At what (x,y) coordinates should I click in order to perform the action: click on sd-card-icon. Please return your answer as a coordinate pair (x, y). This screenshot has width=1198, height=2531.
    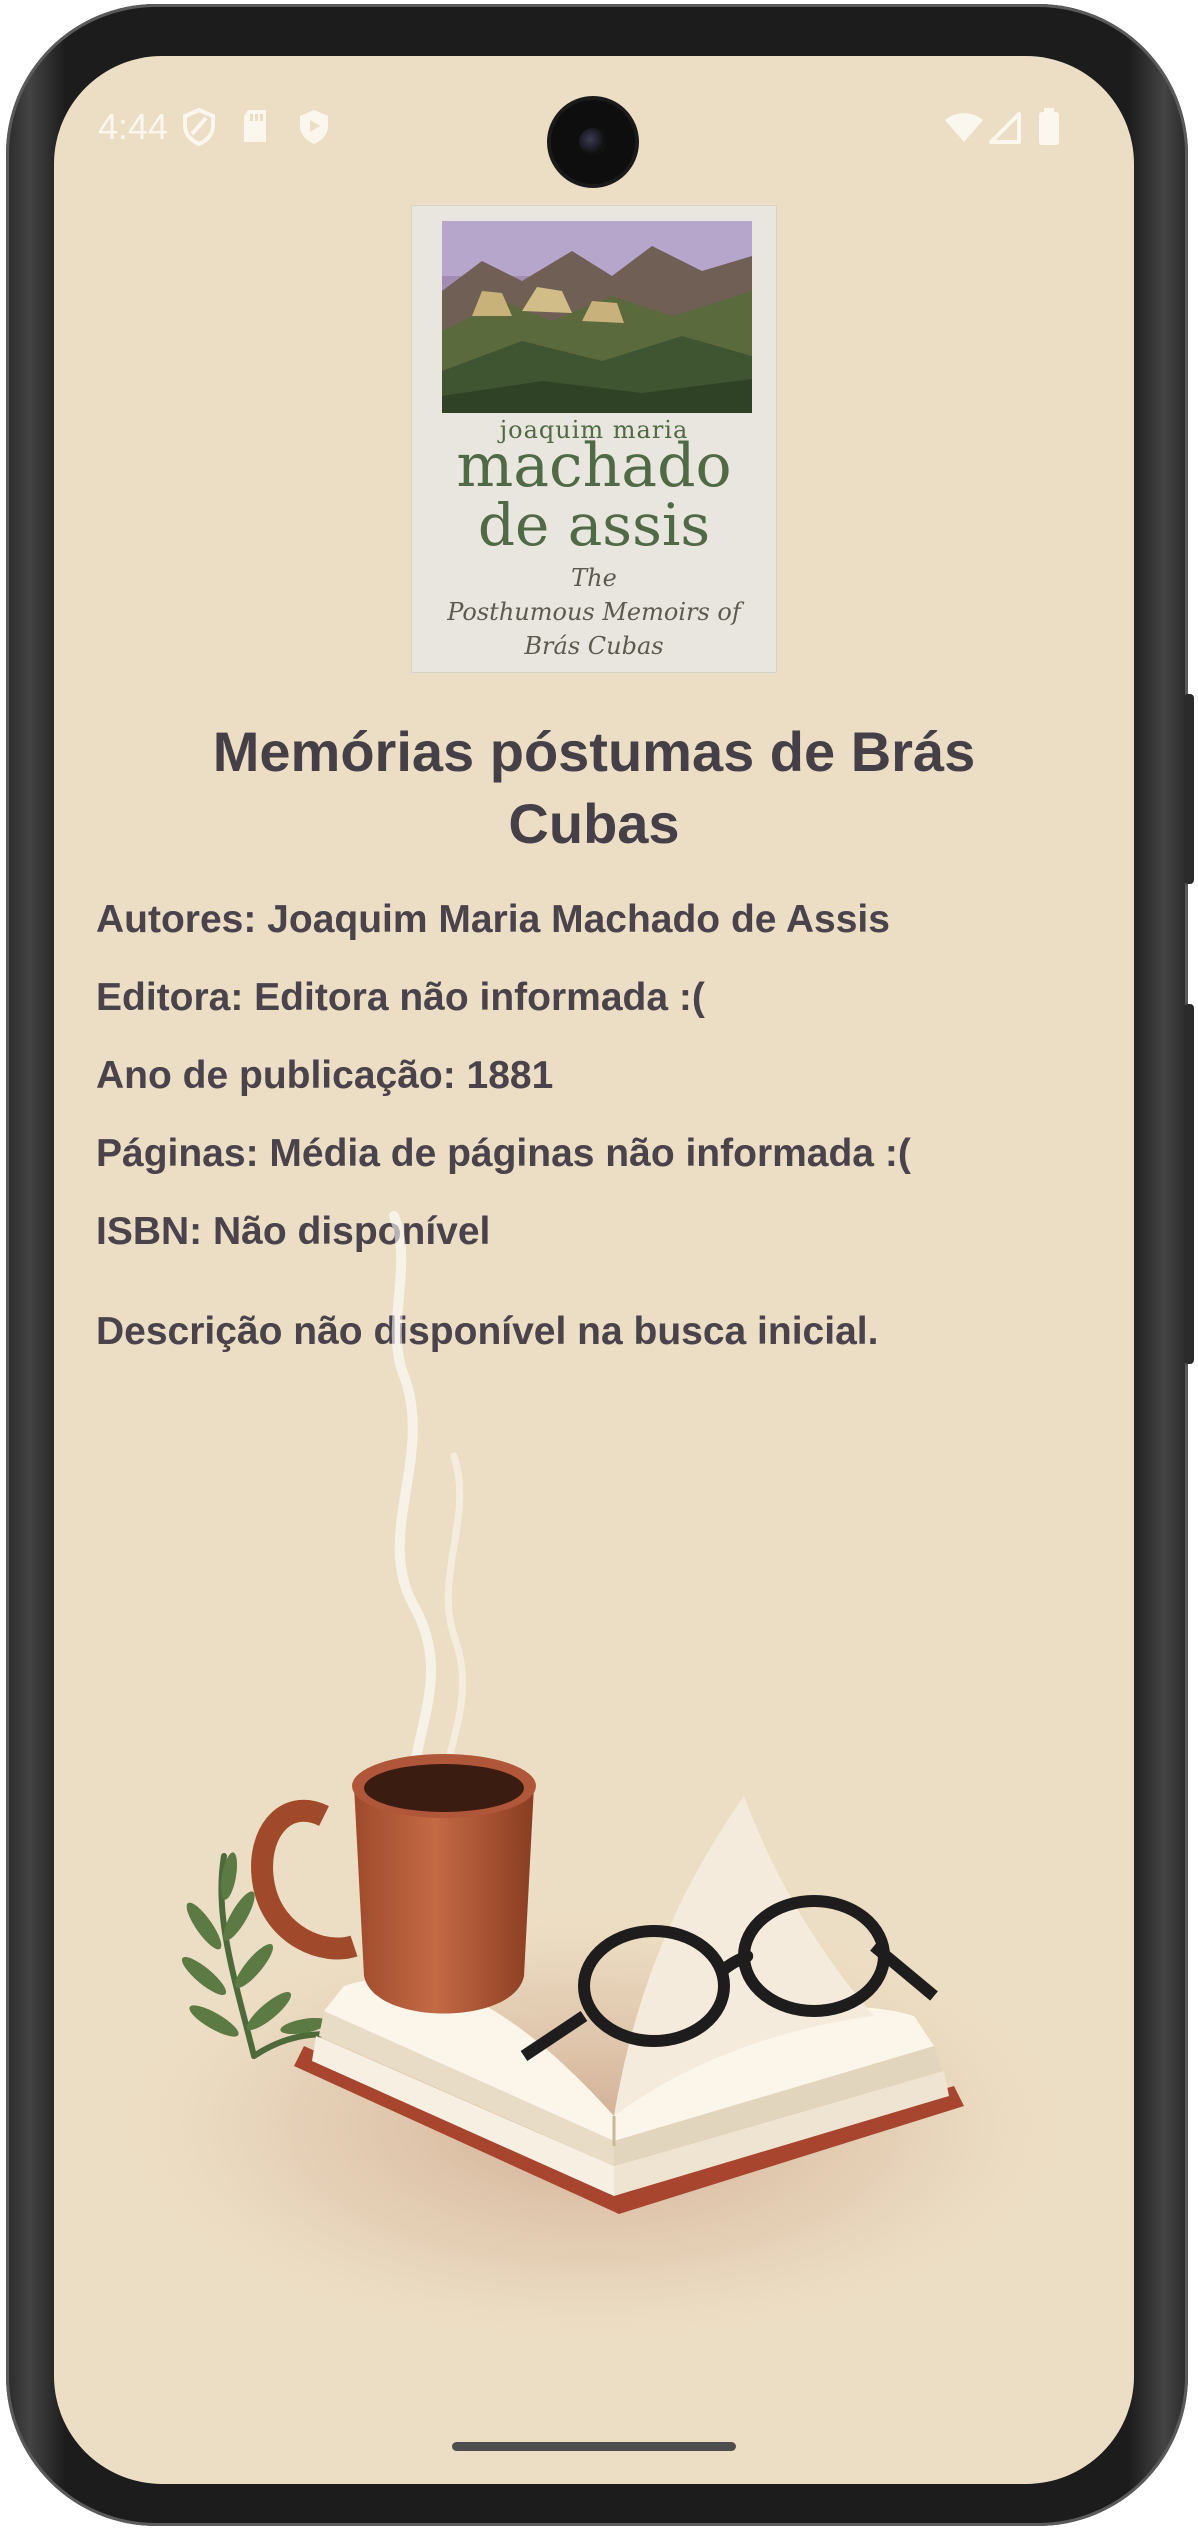
    Looking at the image, I should click on (255, 128).